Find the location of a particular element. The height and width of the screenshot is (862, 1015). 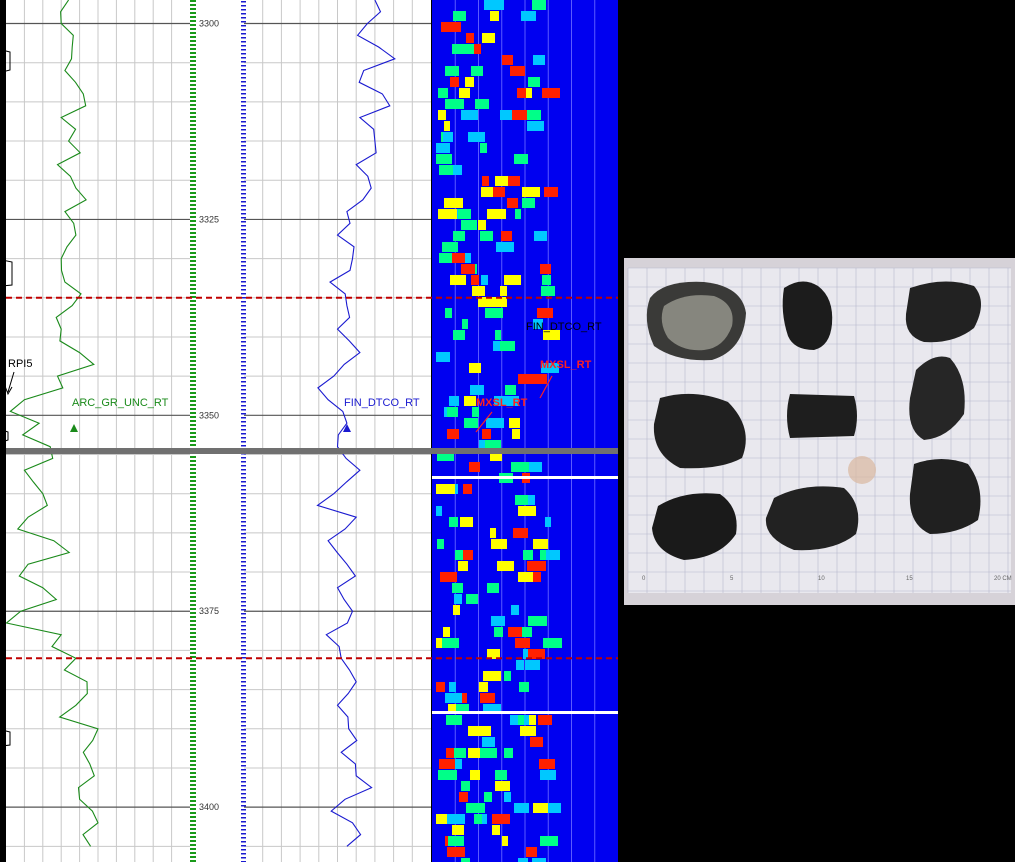

spectrum-mxsl-label-2: MXSL_RT is located at coordinates (502, 403).